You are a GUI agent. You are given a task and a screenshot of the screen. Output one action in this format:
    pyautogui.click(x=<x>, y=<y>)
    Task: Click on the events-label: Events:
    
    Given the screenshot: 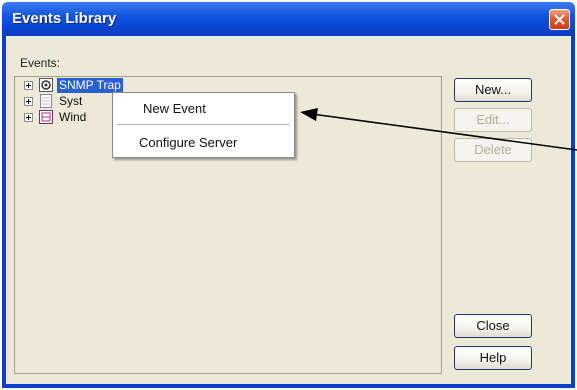 What is the action you would take?
    pyautogui.click(x=40, y=63)
    